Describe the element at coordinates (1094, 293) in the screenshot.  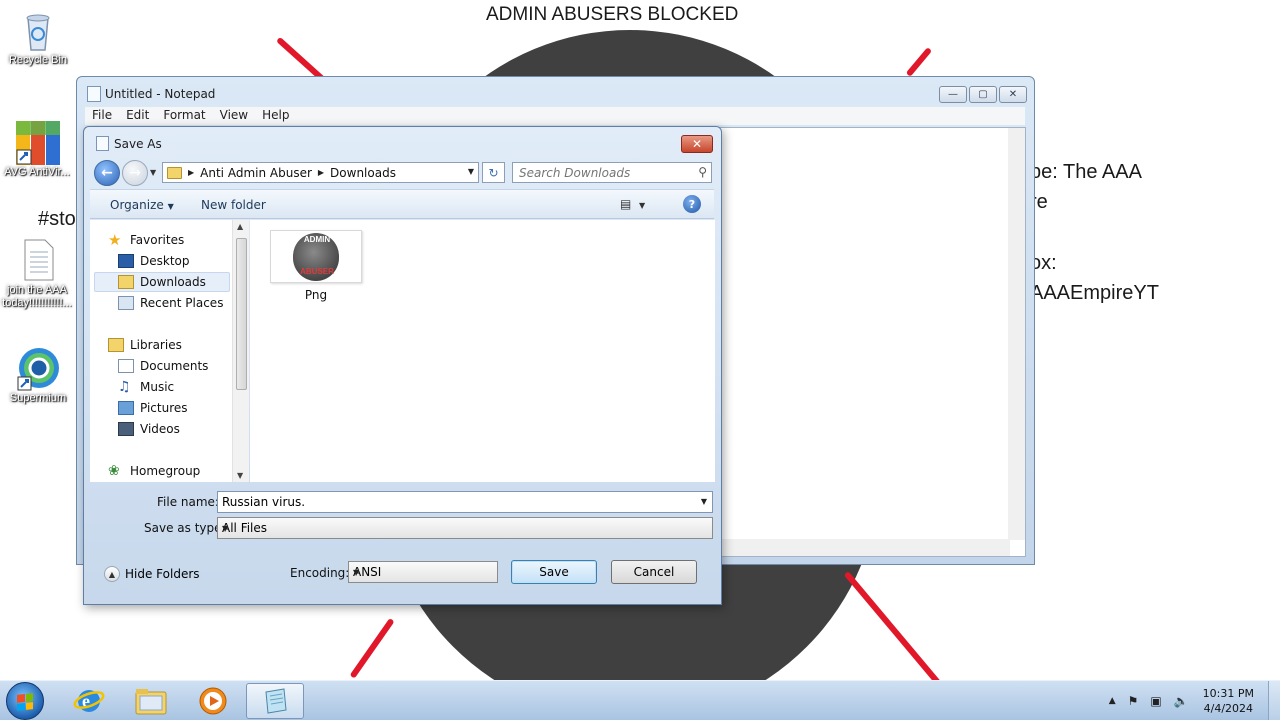
I see `wallpaper-text: AAAEmpireYT` at that location.